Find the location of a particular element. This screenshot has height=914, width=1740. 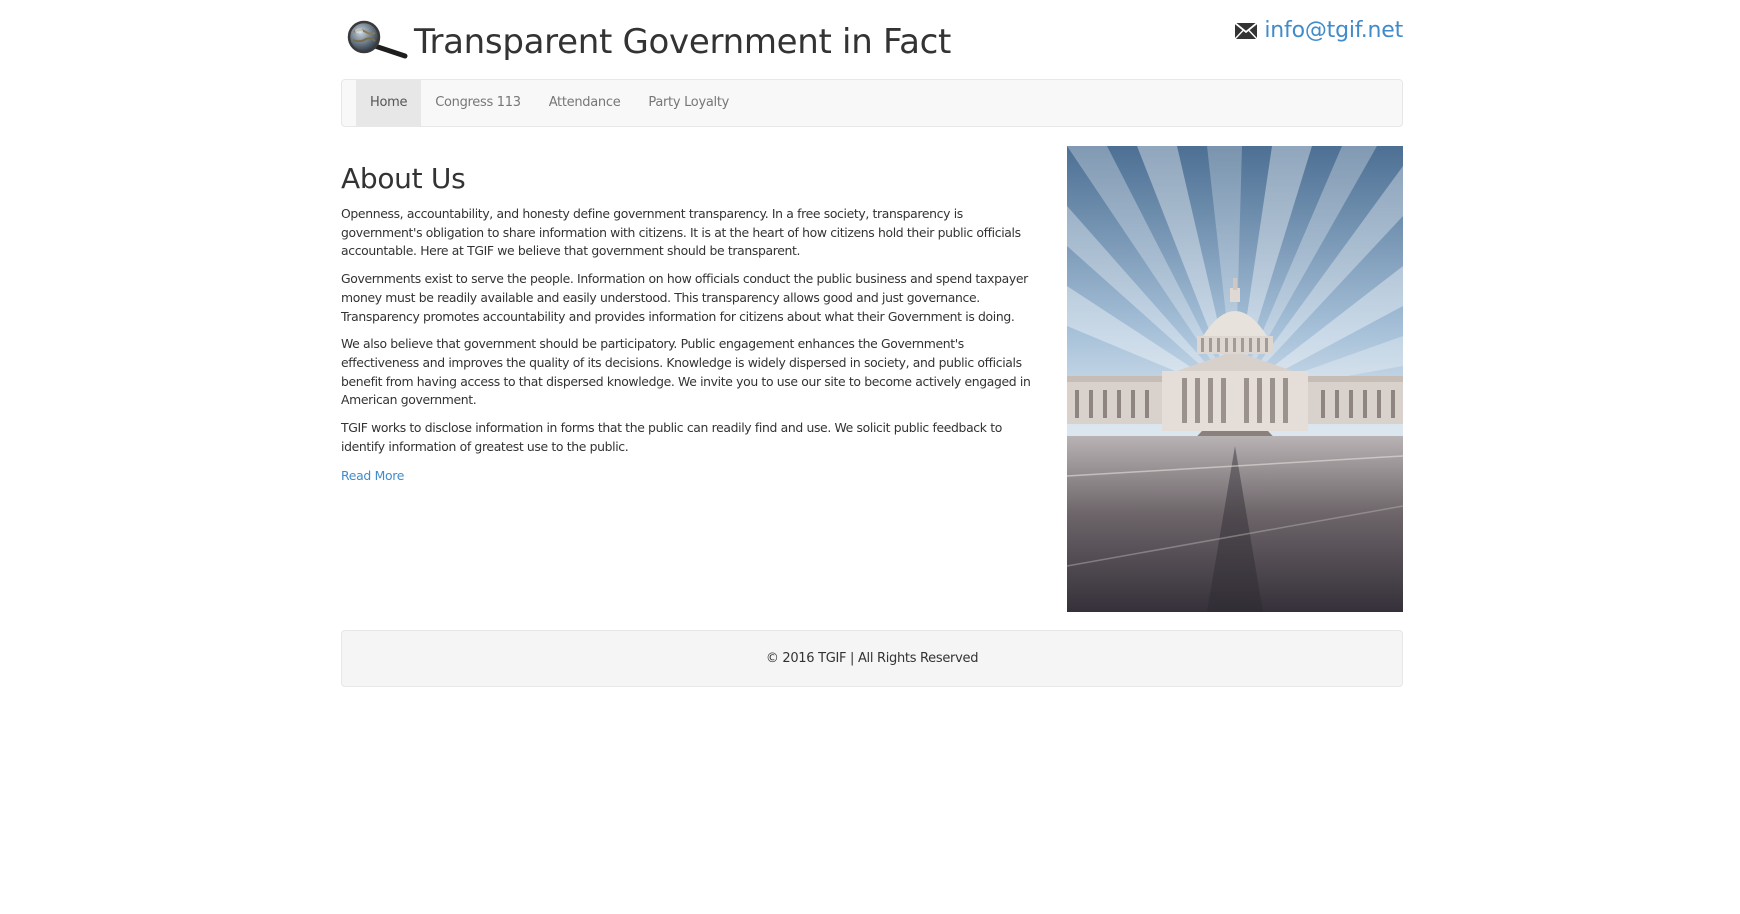

magnifying-glass-globe-icon is located at coordinates (377, 39).